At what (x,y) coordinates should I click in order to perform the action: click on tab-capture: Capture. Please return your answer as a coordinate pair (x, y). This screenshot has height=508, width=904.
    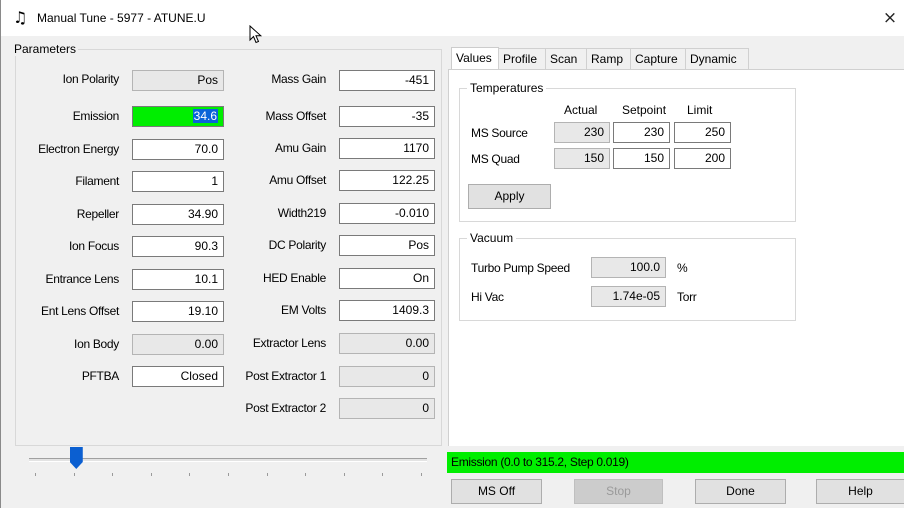
    Looking at the image, I should click on (658, 59).